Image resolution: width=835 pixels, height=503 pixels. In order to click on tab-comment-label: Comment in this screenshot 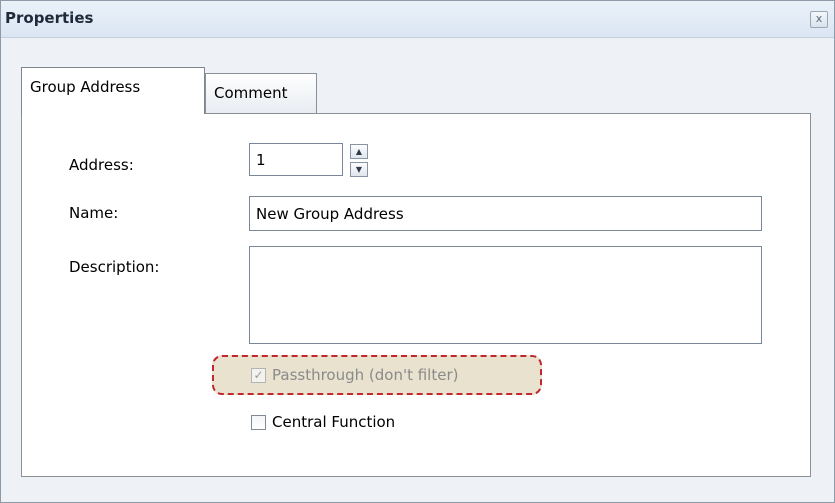, I will do `click(251, 93)`.